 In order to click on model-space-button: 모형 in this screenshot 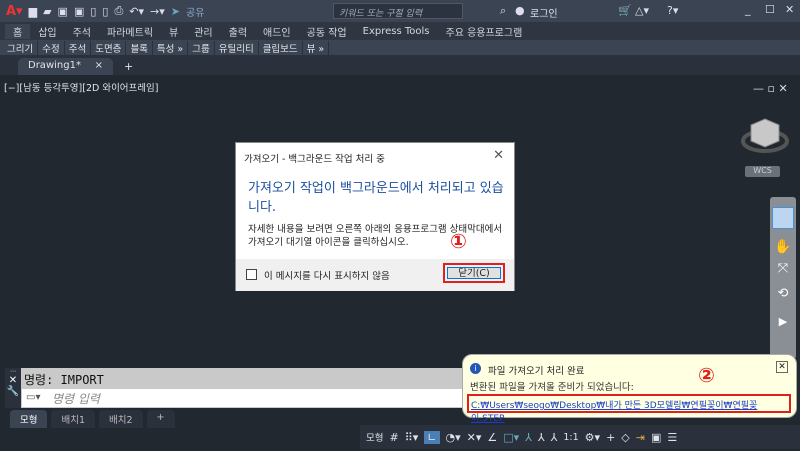, I will do `click(374, 437)`.